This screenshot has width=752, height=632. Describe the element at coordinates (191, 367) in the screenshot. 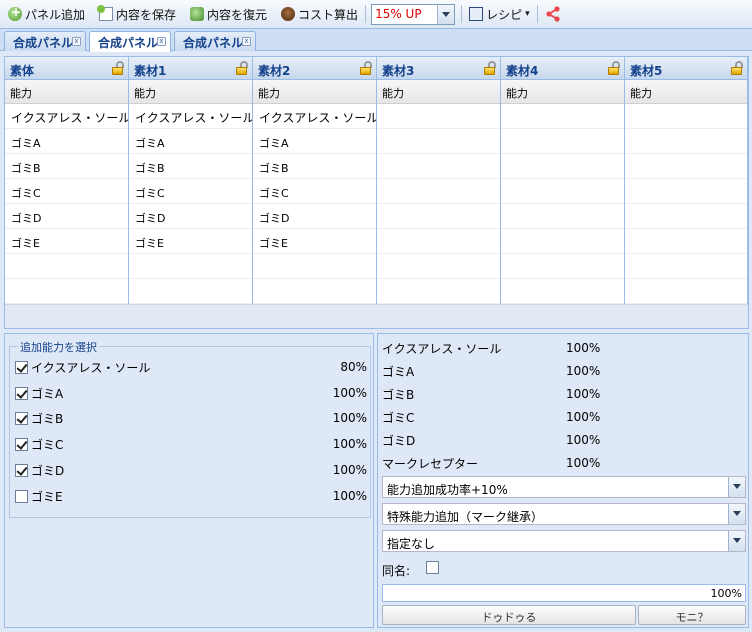

I see `ability-option: イクスアレス・ソール 80%` at that location.